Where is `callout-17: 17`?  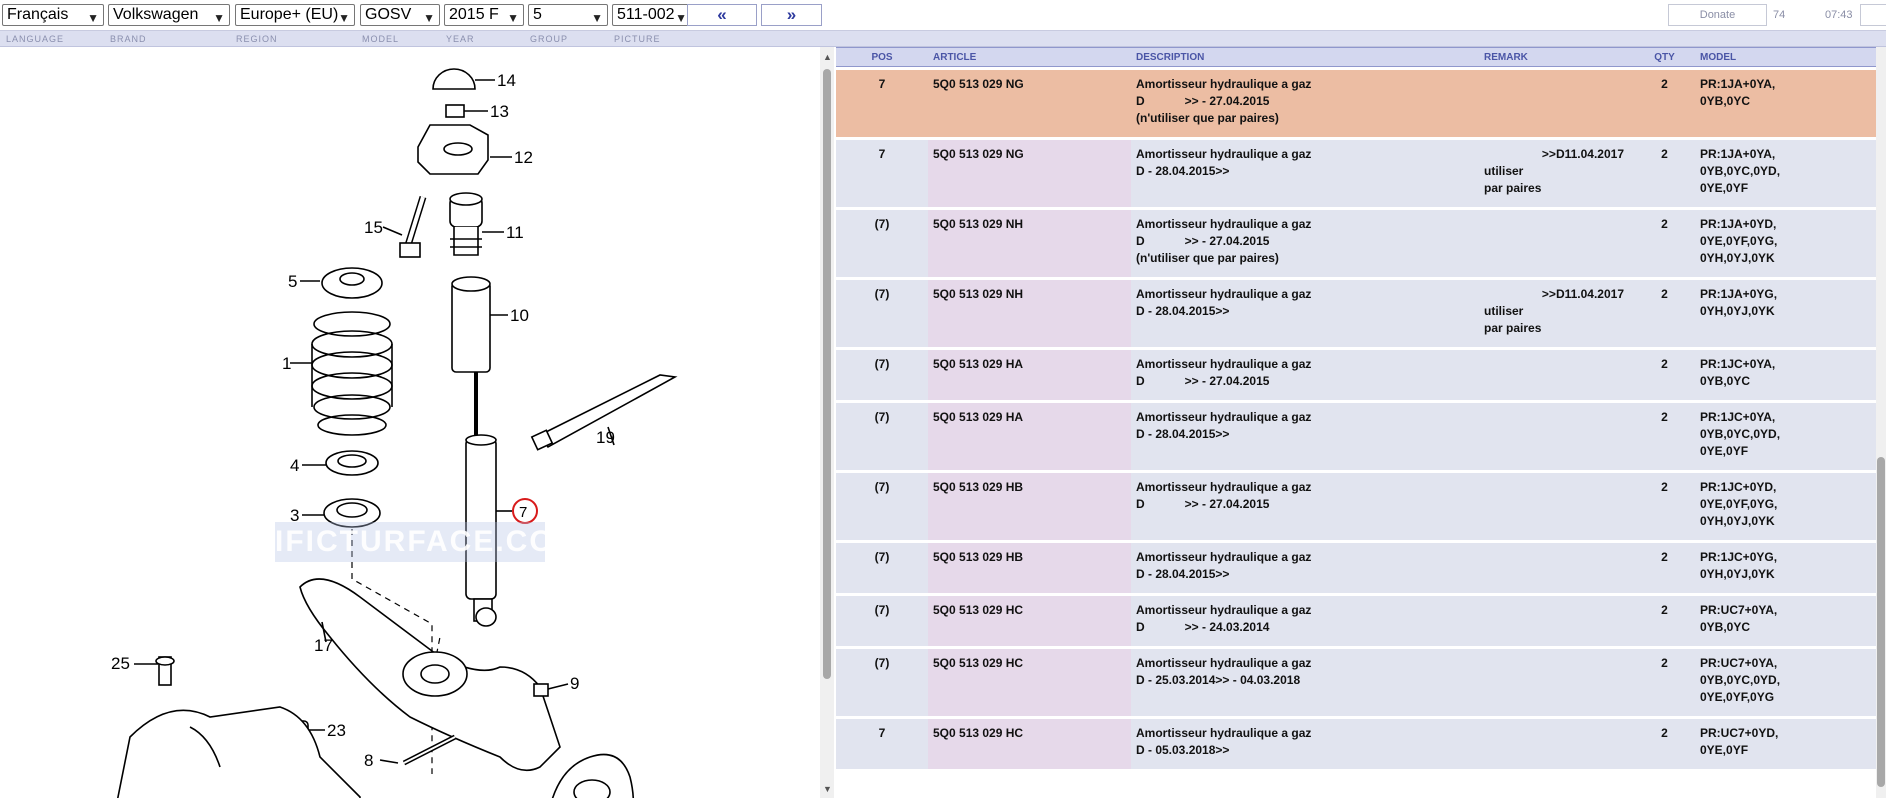 callout-17: 17 is located at coordinates (323, 645).